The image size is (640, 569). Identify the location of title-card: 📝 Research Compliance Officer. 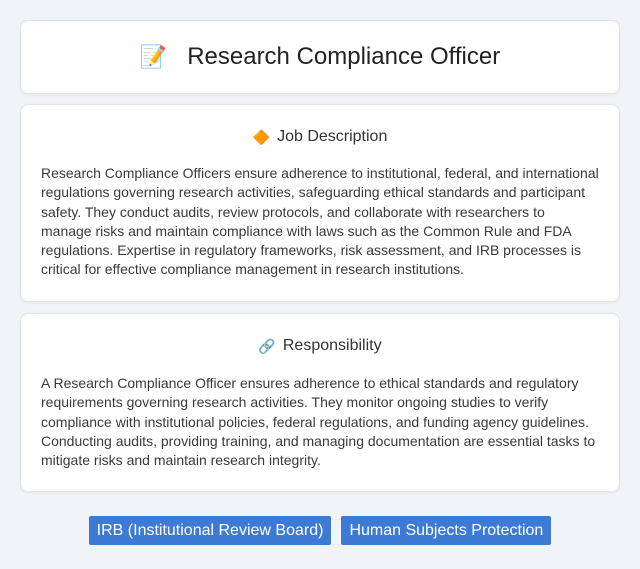
(320, 57).